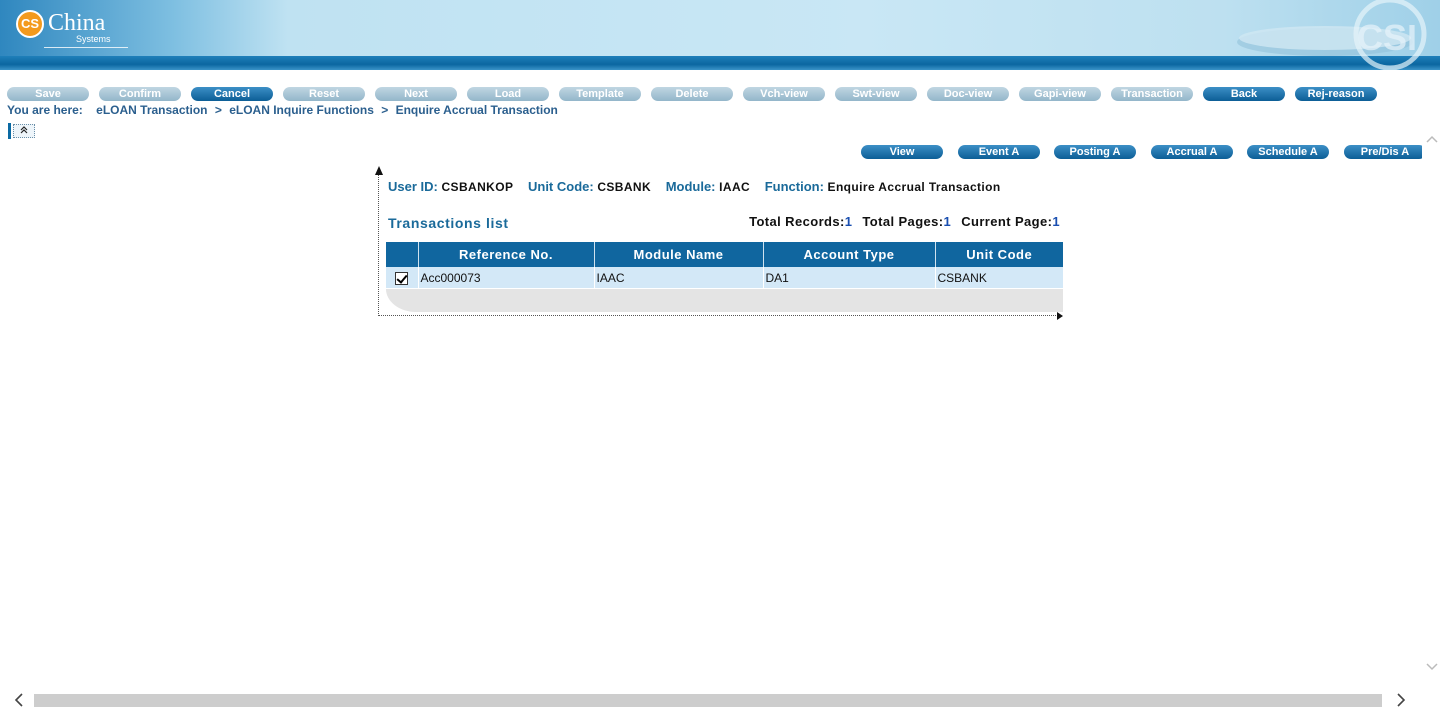  What do you see at coordinates (476, 110) in the screenshot?
I see `breadcrumb-item-current: Enquire Accrual Transaction` at bounding box center [476, 110].